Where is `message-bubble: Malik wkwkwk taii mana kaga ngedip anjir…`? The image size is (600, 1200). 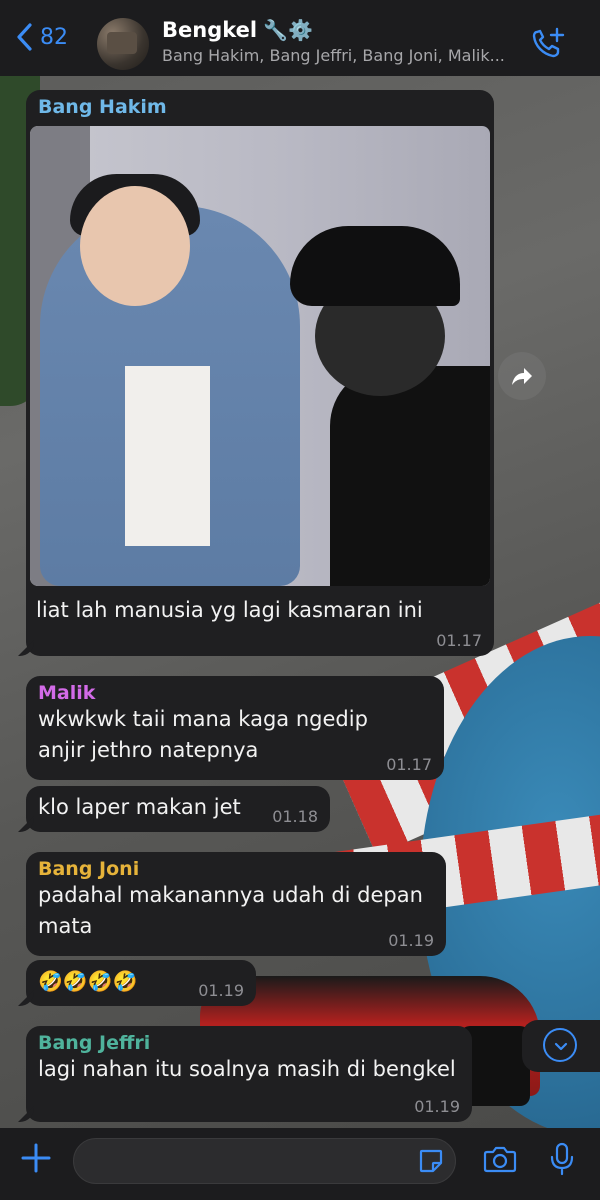
message-bubble: Malik wkwkwk taii mana kaga ngedip anjir… is located at coordinates (235, 728).